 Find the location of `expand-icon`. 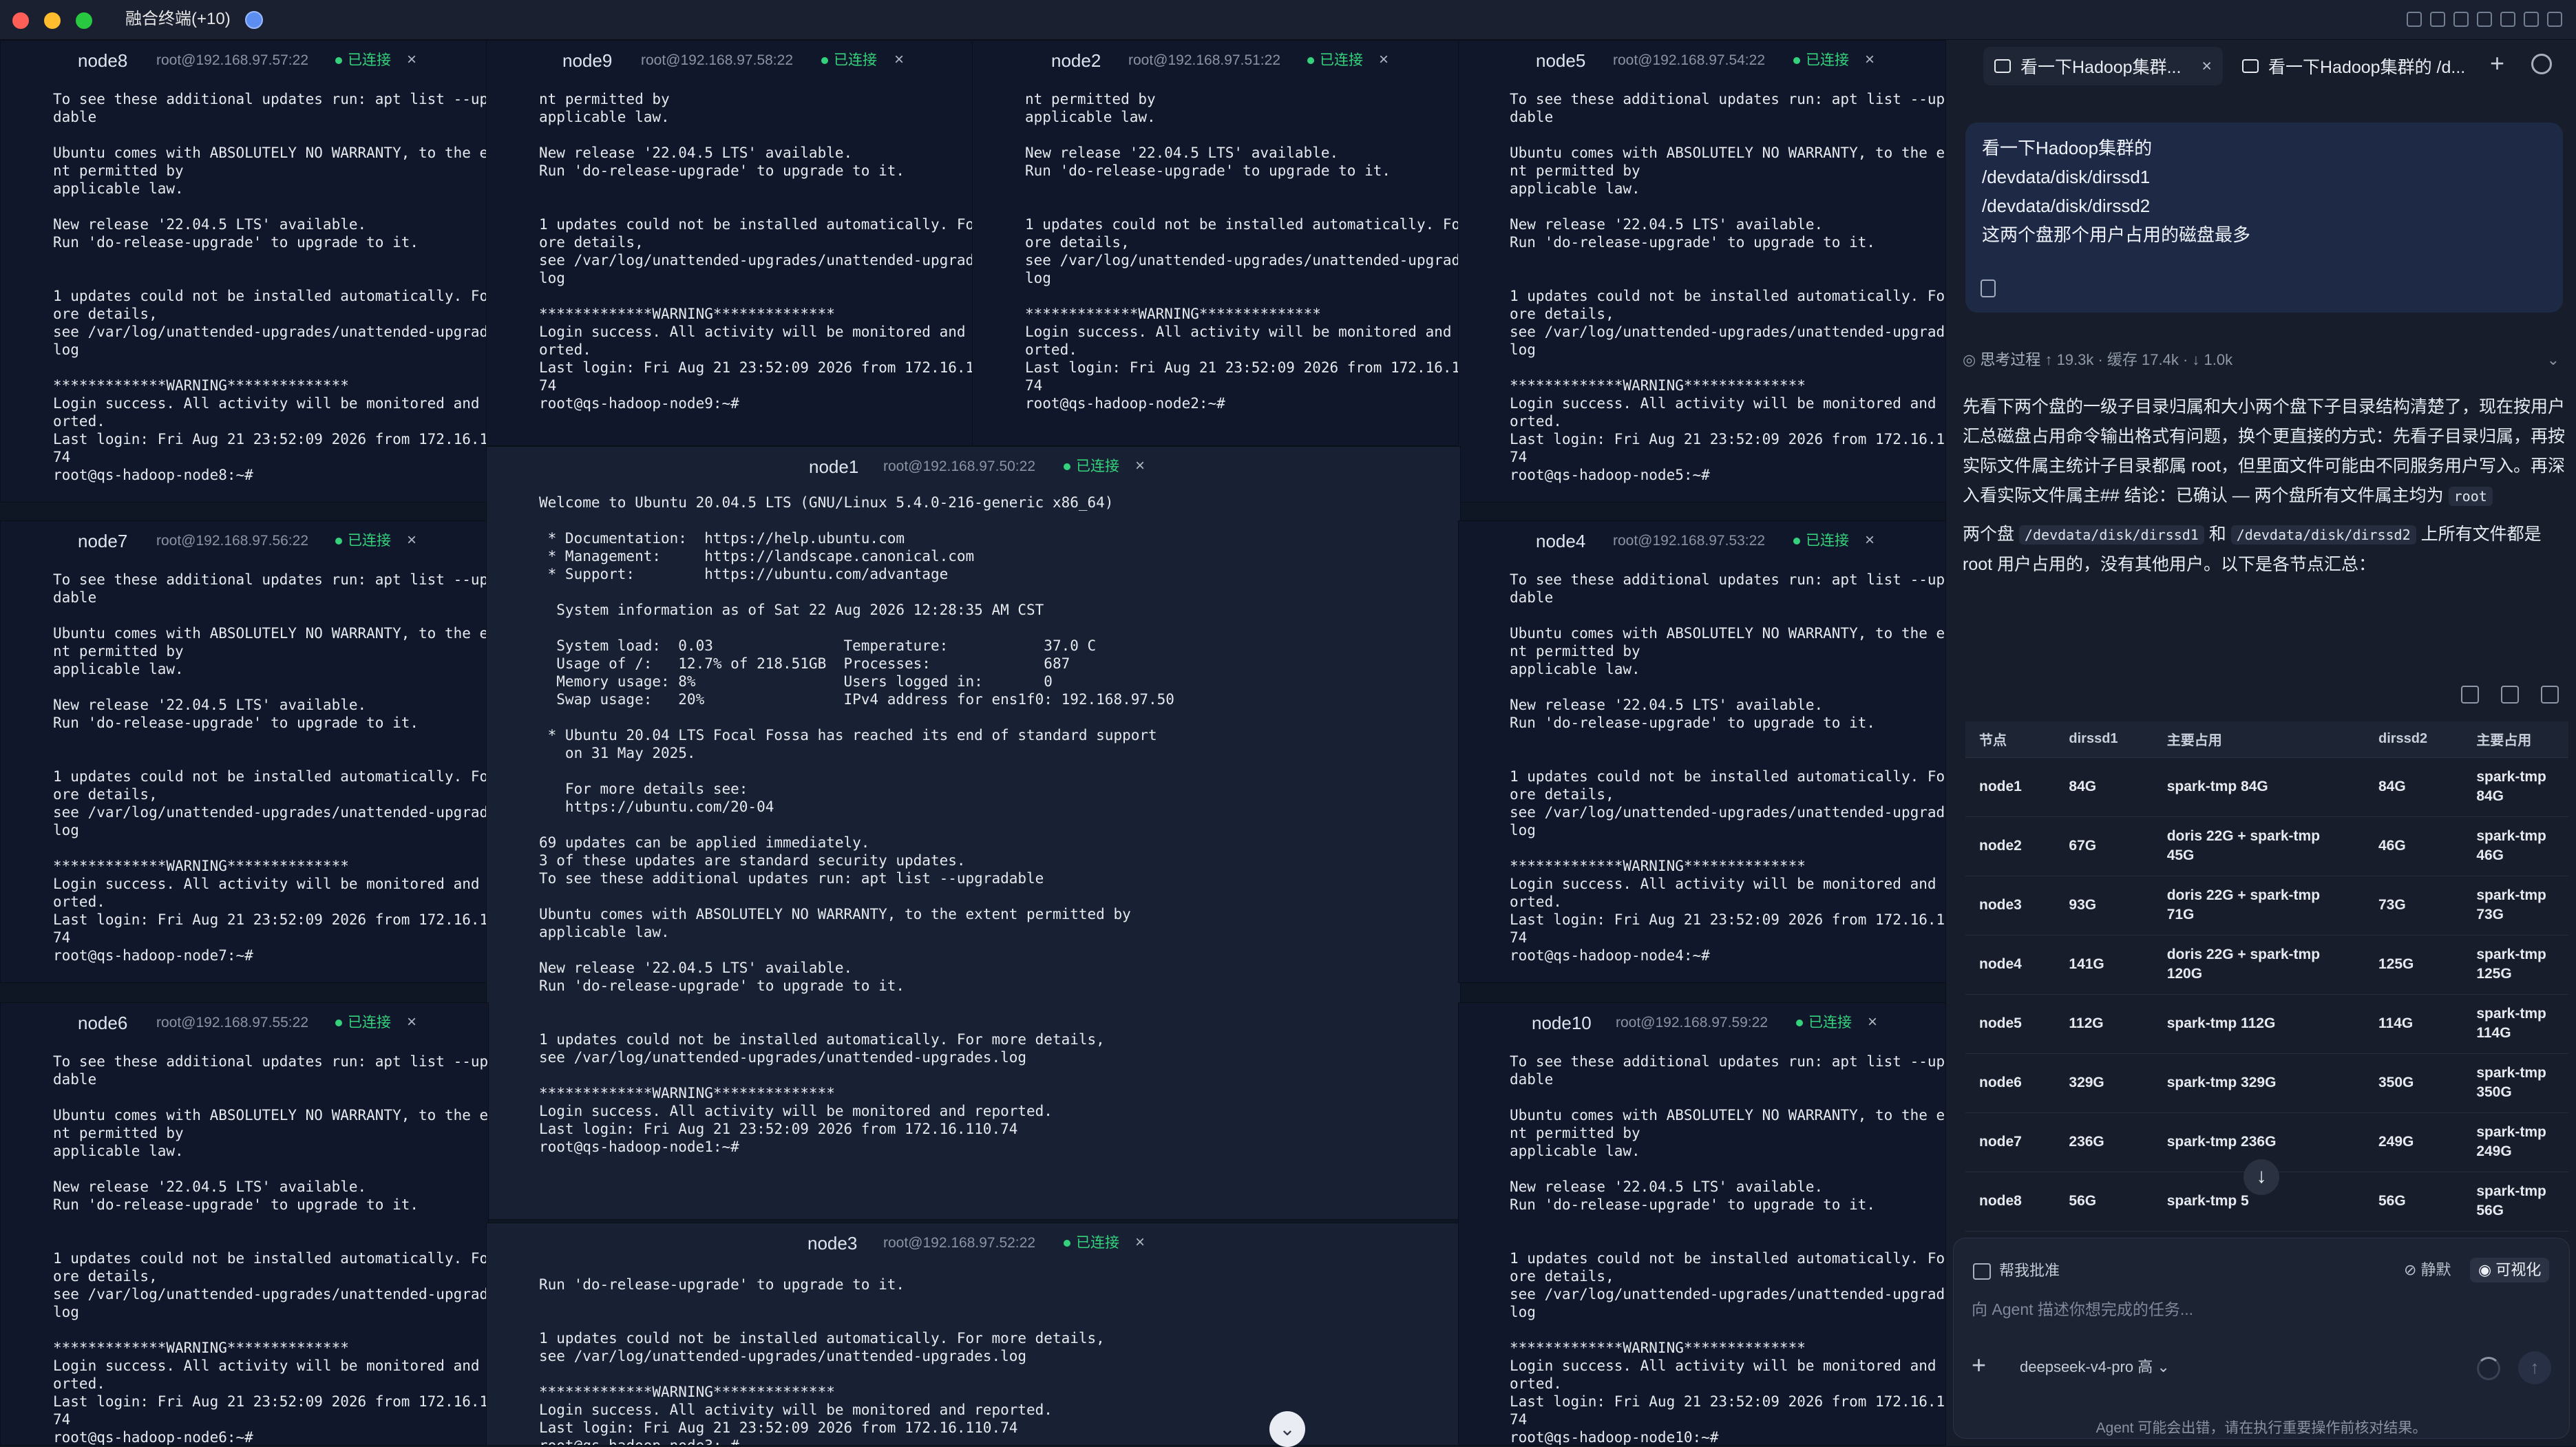

expand-icon is located at coordinates (2550, 695).